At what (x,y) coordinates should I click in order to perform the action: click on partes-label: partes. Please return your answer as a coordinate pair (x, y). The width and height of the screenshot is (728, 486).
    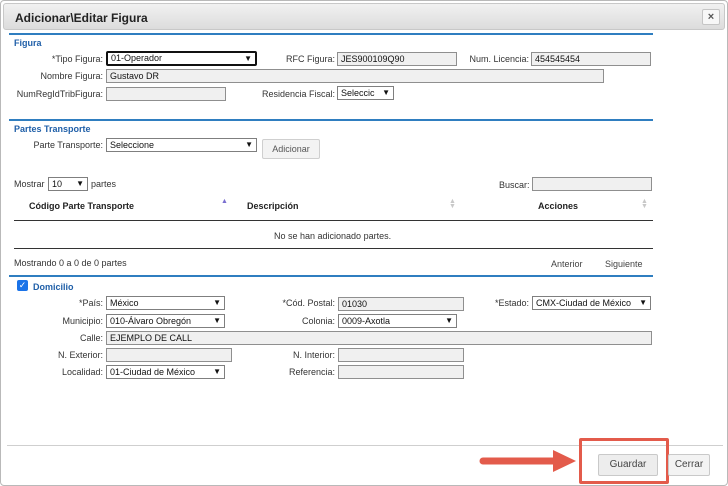
    Looking at the image, I should click on (104, 184).